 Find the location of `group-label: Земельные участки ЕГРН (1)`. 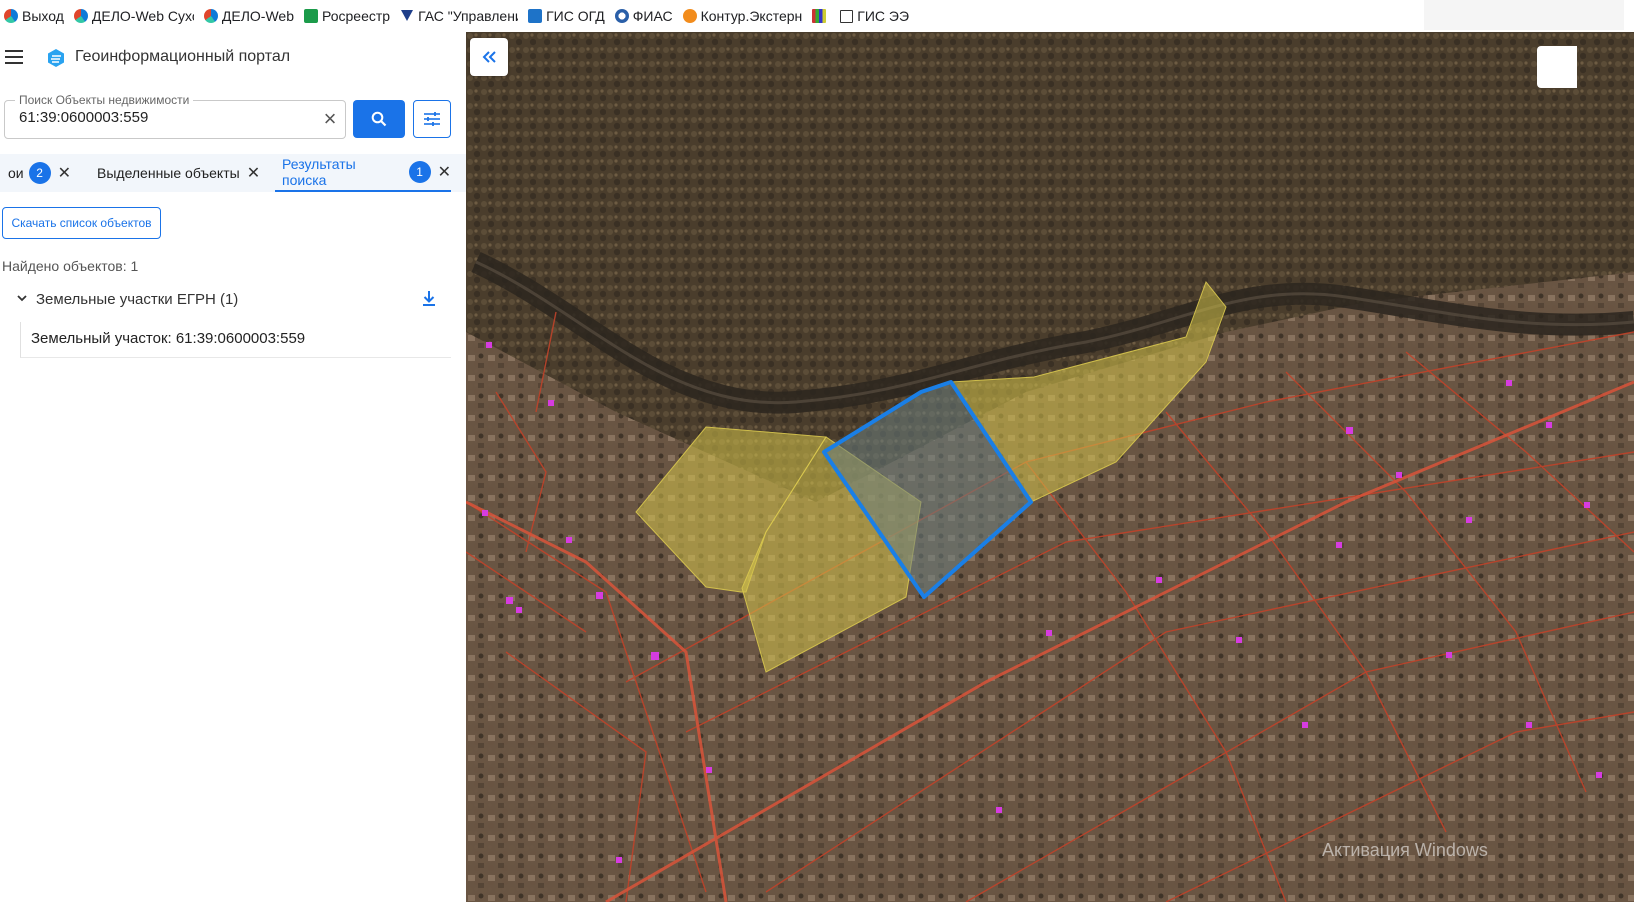

group-label: Земельные участки ЕГРН (1) is located at coordinates (137, 299).